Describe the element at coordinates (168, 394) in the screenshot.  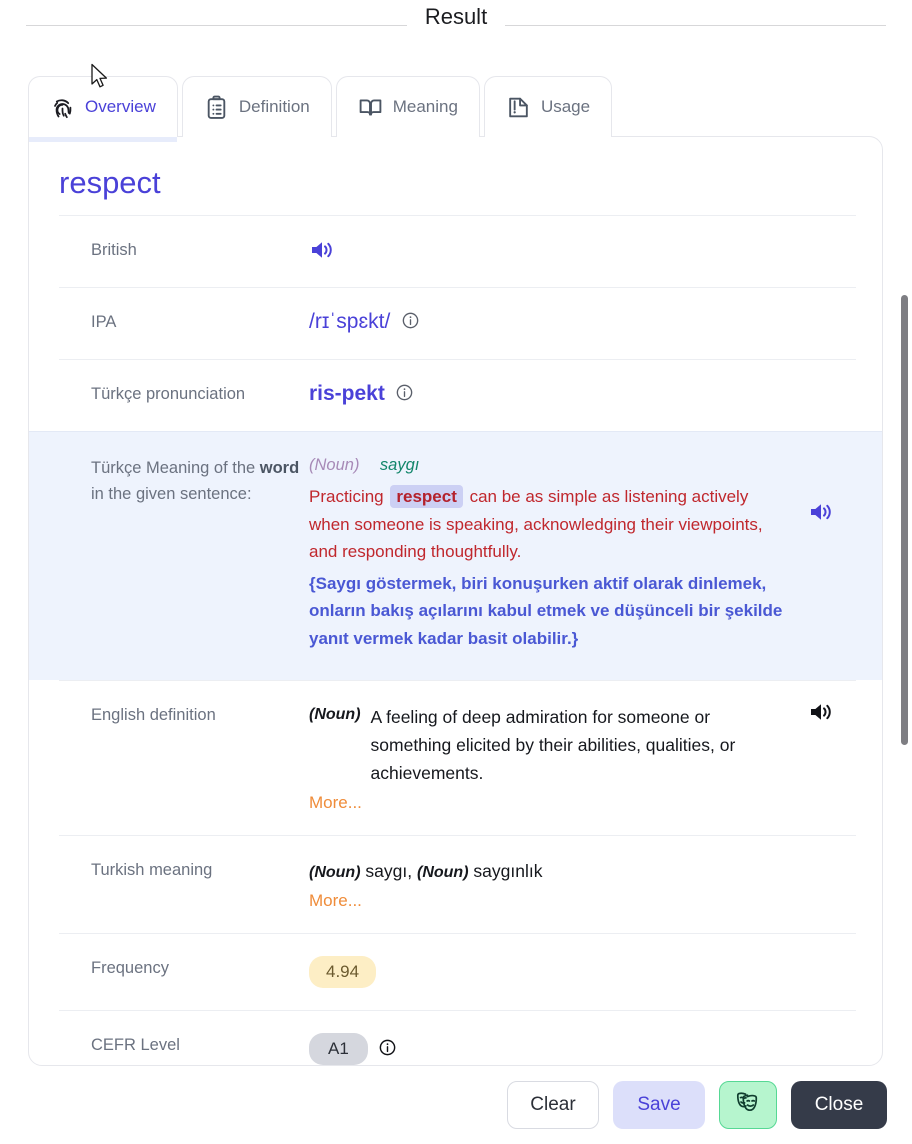
I see `row-label-turkce-pronunciation: Türkçe pronunciation` at that location.